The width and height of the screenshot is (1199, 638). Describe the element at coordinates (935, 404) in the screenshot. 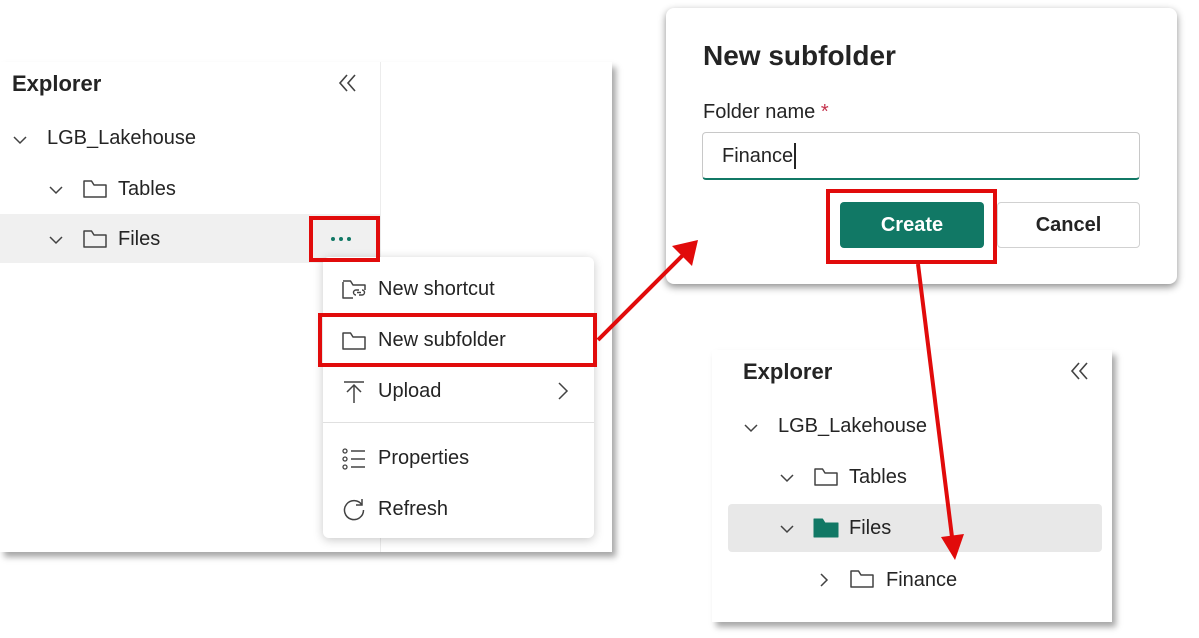

I see `arrow-to-result` at that location.